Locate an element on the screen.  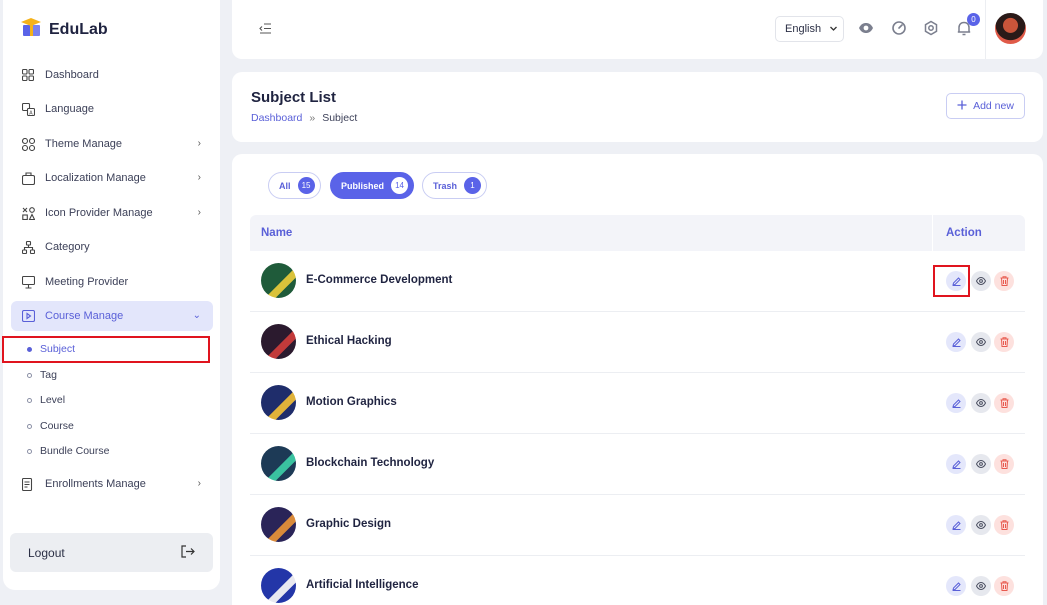
subject-name: Graphic Design is located at coordinates (348, 524).